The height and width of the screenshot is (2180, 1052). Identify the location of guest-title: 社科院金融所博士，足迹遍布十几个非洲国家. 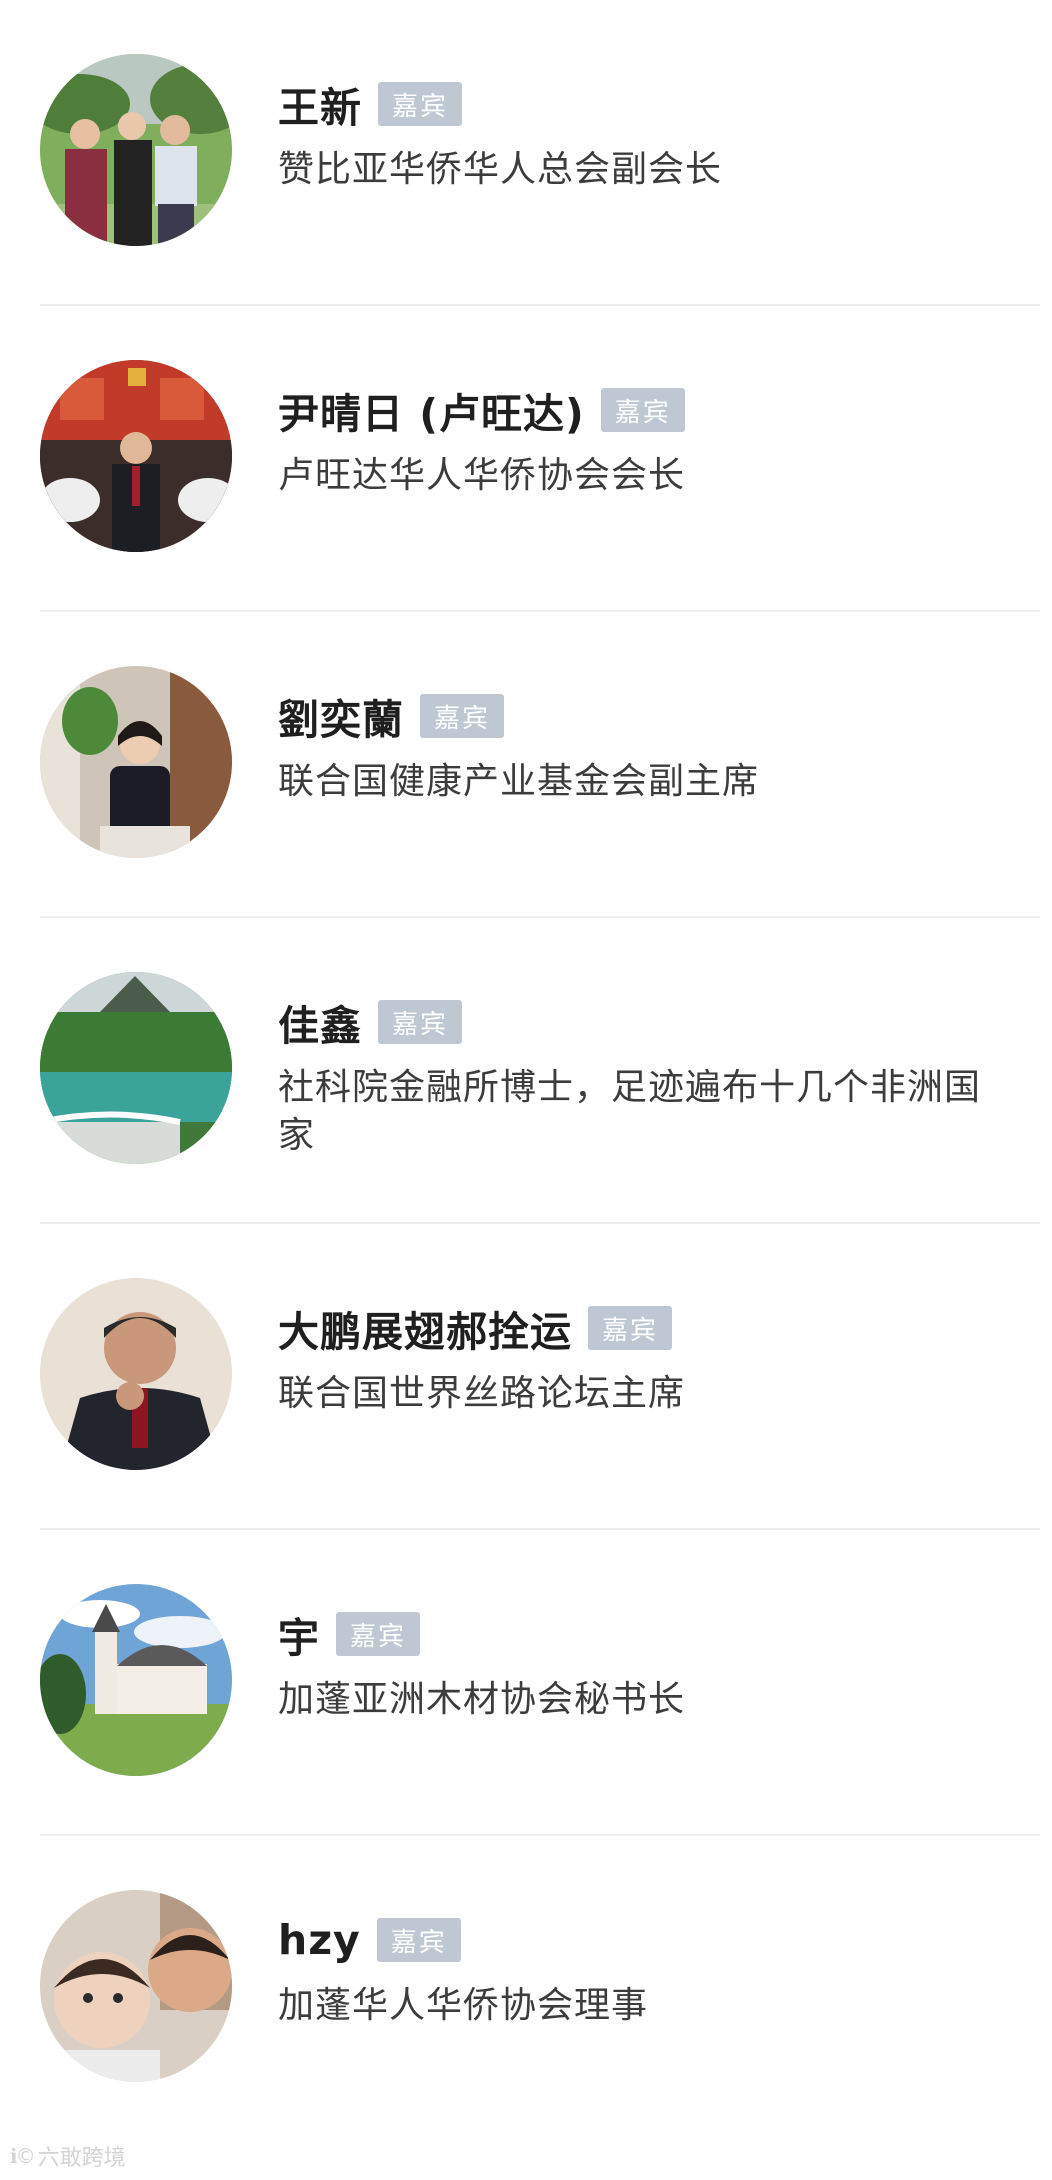
(630, 1111).